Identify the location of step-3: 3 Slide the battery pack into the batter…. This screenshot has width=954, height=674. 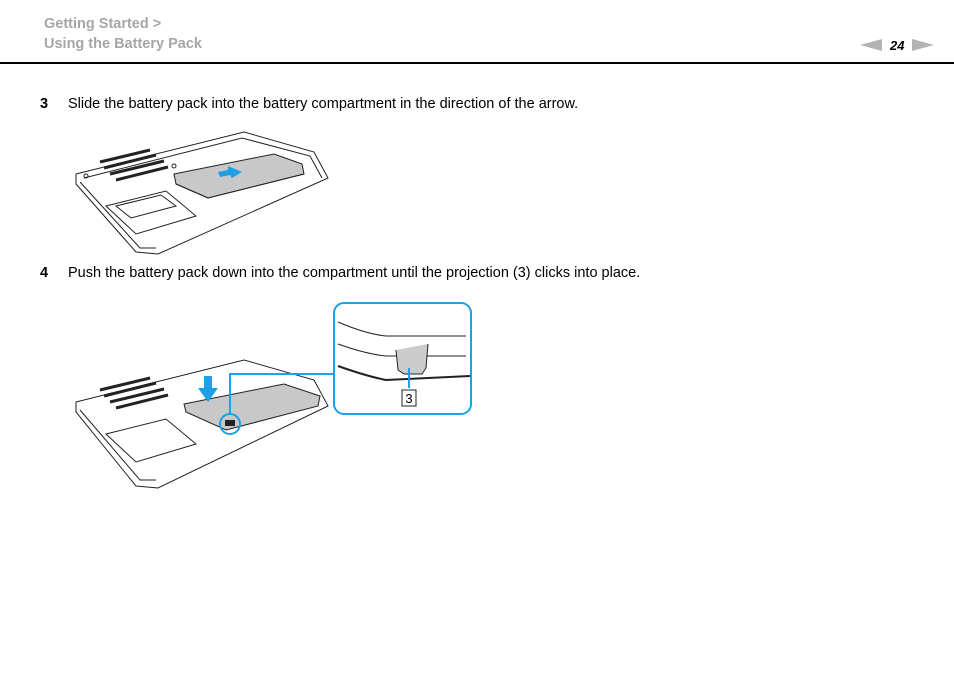
(309, 104).